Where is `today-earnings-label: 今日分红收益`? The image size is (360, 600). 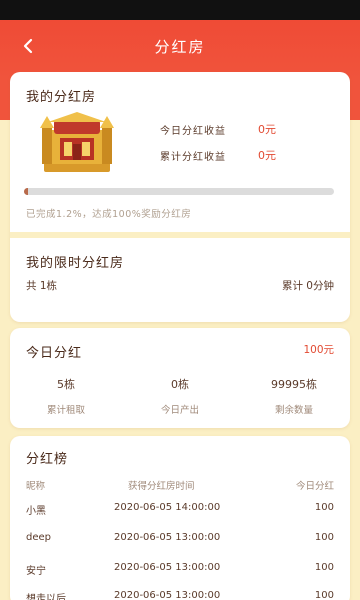
today-earnings-label: 今日分红收益 is located at coordinates (193, 131).